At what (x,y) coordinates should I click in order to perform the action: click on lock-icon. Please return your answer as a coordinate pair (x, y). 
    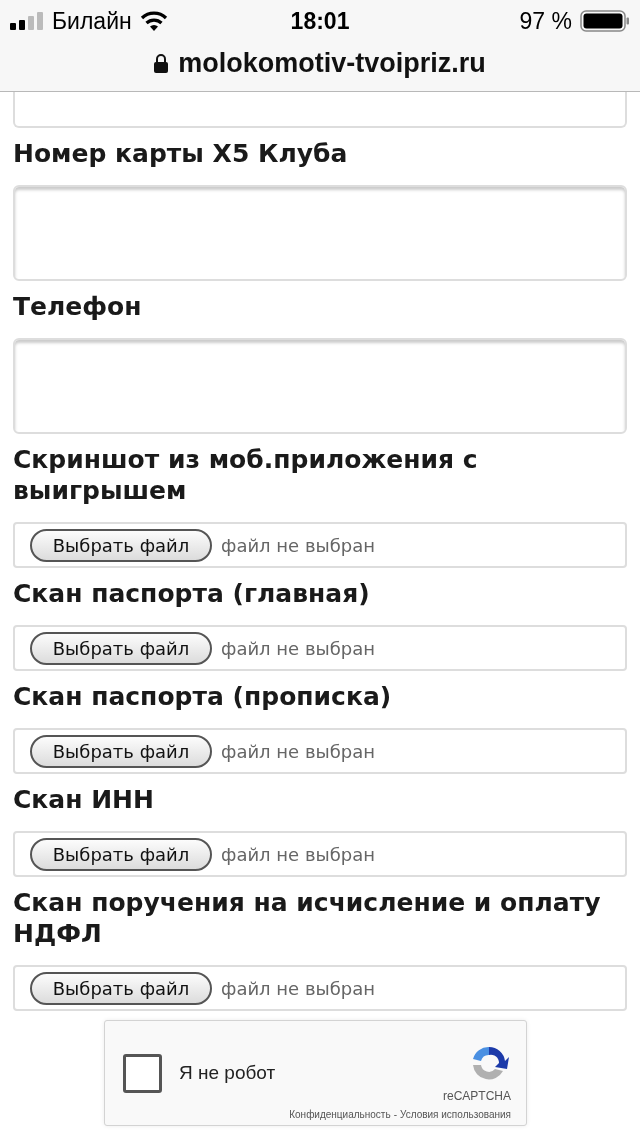
    Looking at the image, I should click on (161, 63).